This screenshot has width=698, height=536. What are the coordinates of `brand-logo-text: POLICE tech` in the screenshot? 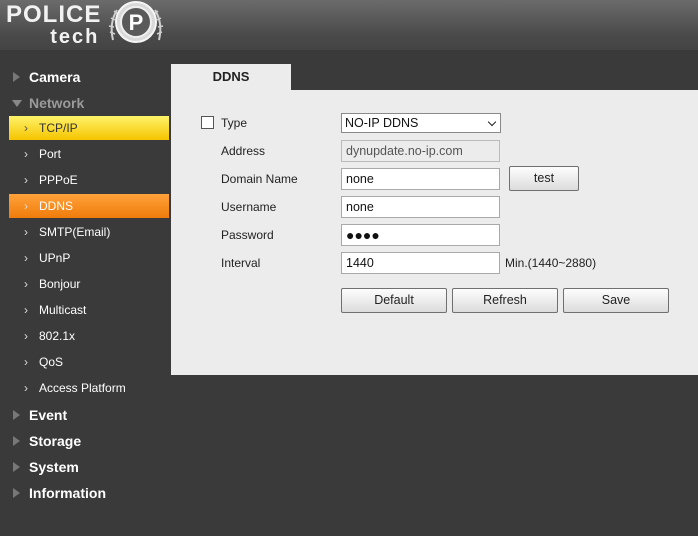 It's located at (54, 24).